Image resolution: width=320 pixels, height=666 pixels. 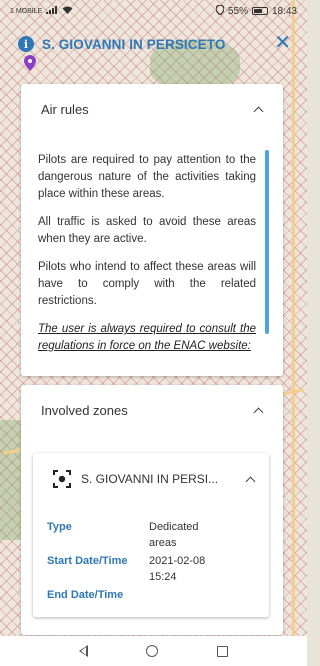 I want to click on target-icon, so click(x=62, y=479).